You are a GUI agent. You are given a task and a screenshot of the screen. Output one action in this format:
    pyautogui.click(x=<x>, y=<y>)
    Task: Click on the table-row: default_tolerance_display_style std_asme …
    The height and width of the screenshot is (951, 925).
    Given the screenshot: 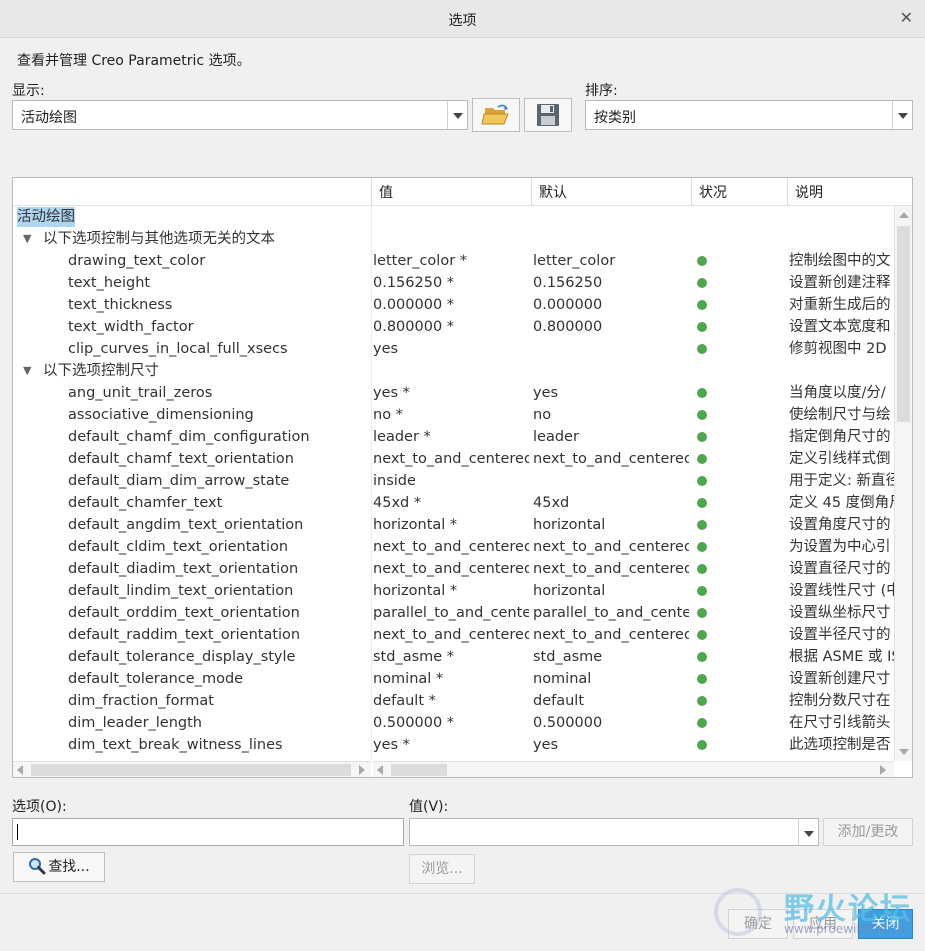 What is the action you would take?
    pyautogui.click(x=453, y=657)
    